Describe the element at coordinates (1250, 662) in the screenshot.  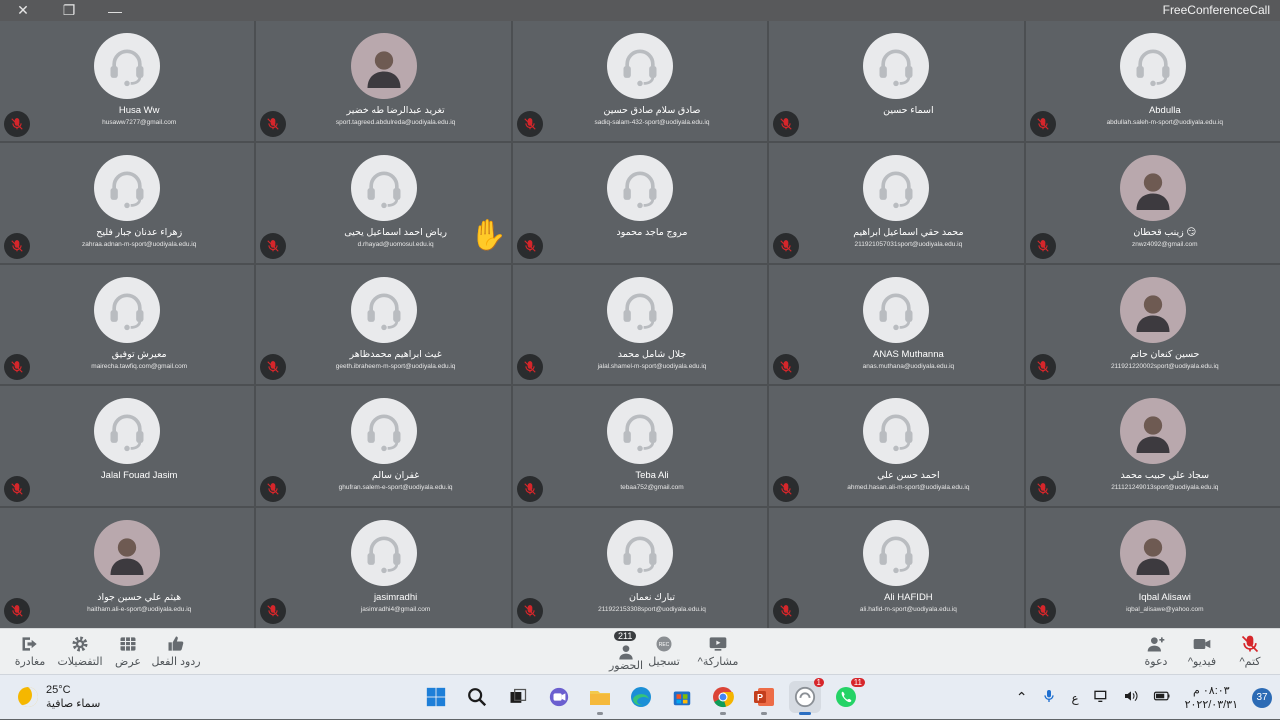
I see `mute-label: ^كتم` at that location.